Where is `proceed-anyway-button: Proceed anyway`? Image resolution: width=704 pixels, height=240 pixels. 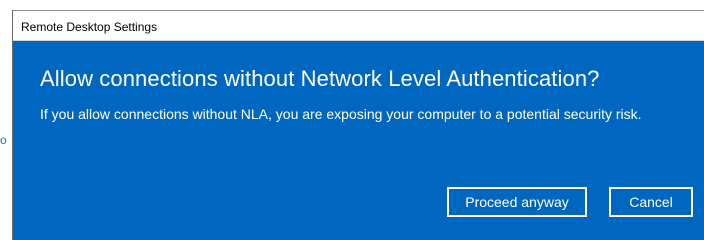
proceed-anyway-button: Proceed anyway is located at coordinates (517, 202).